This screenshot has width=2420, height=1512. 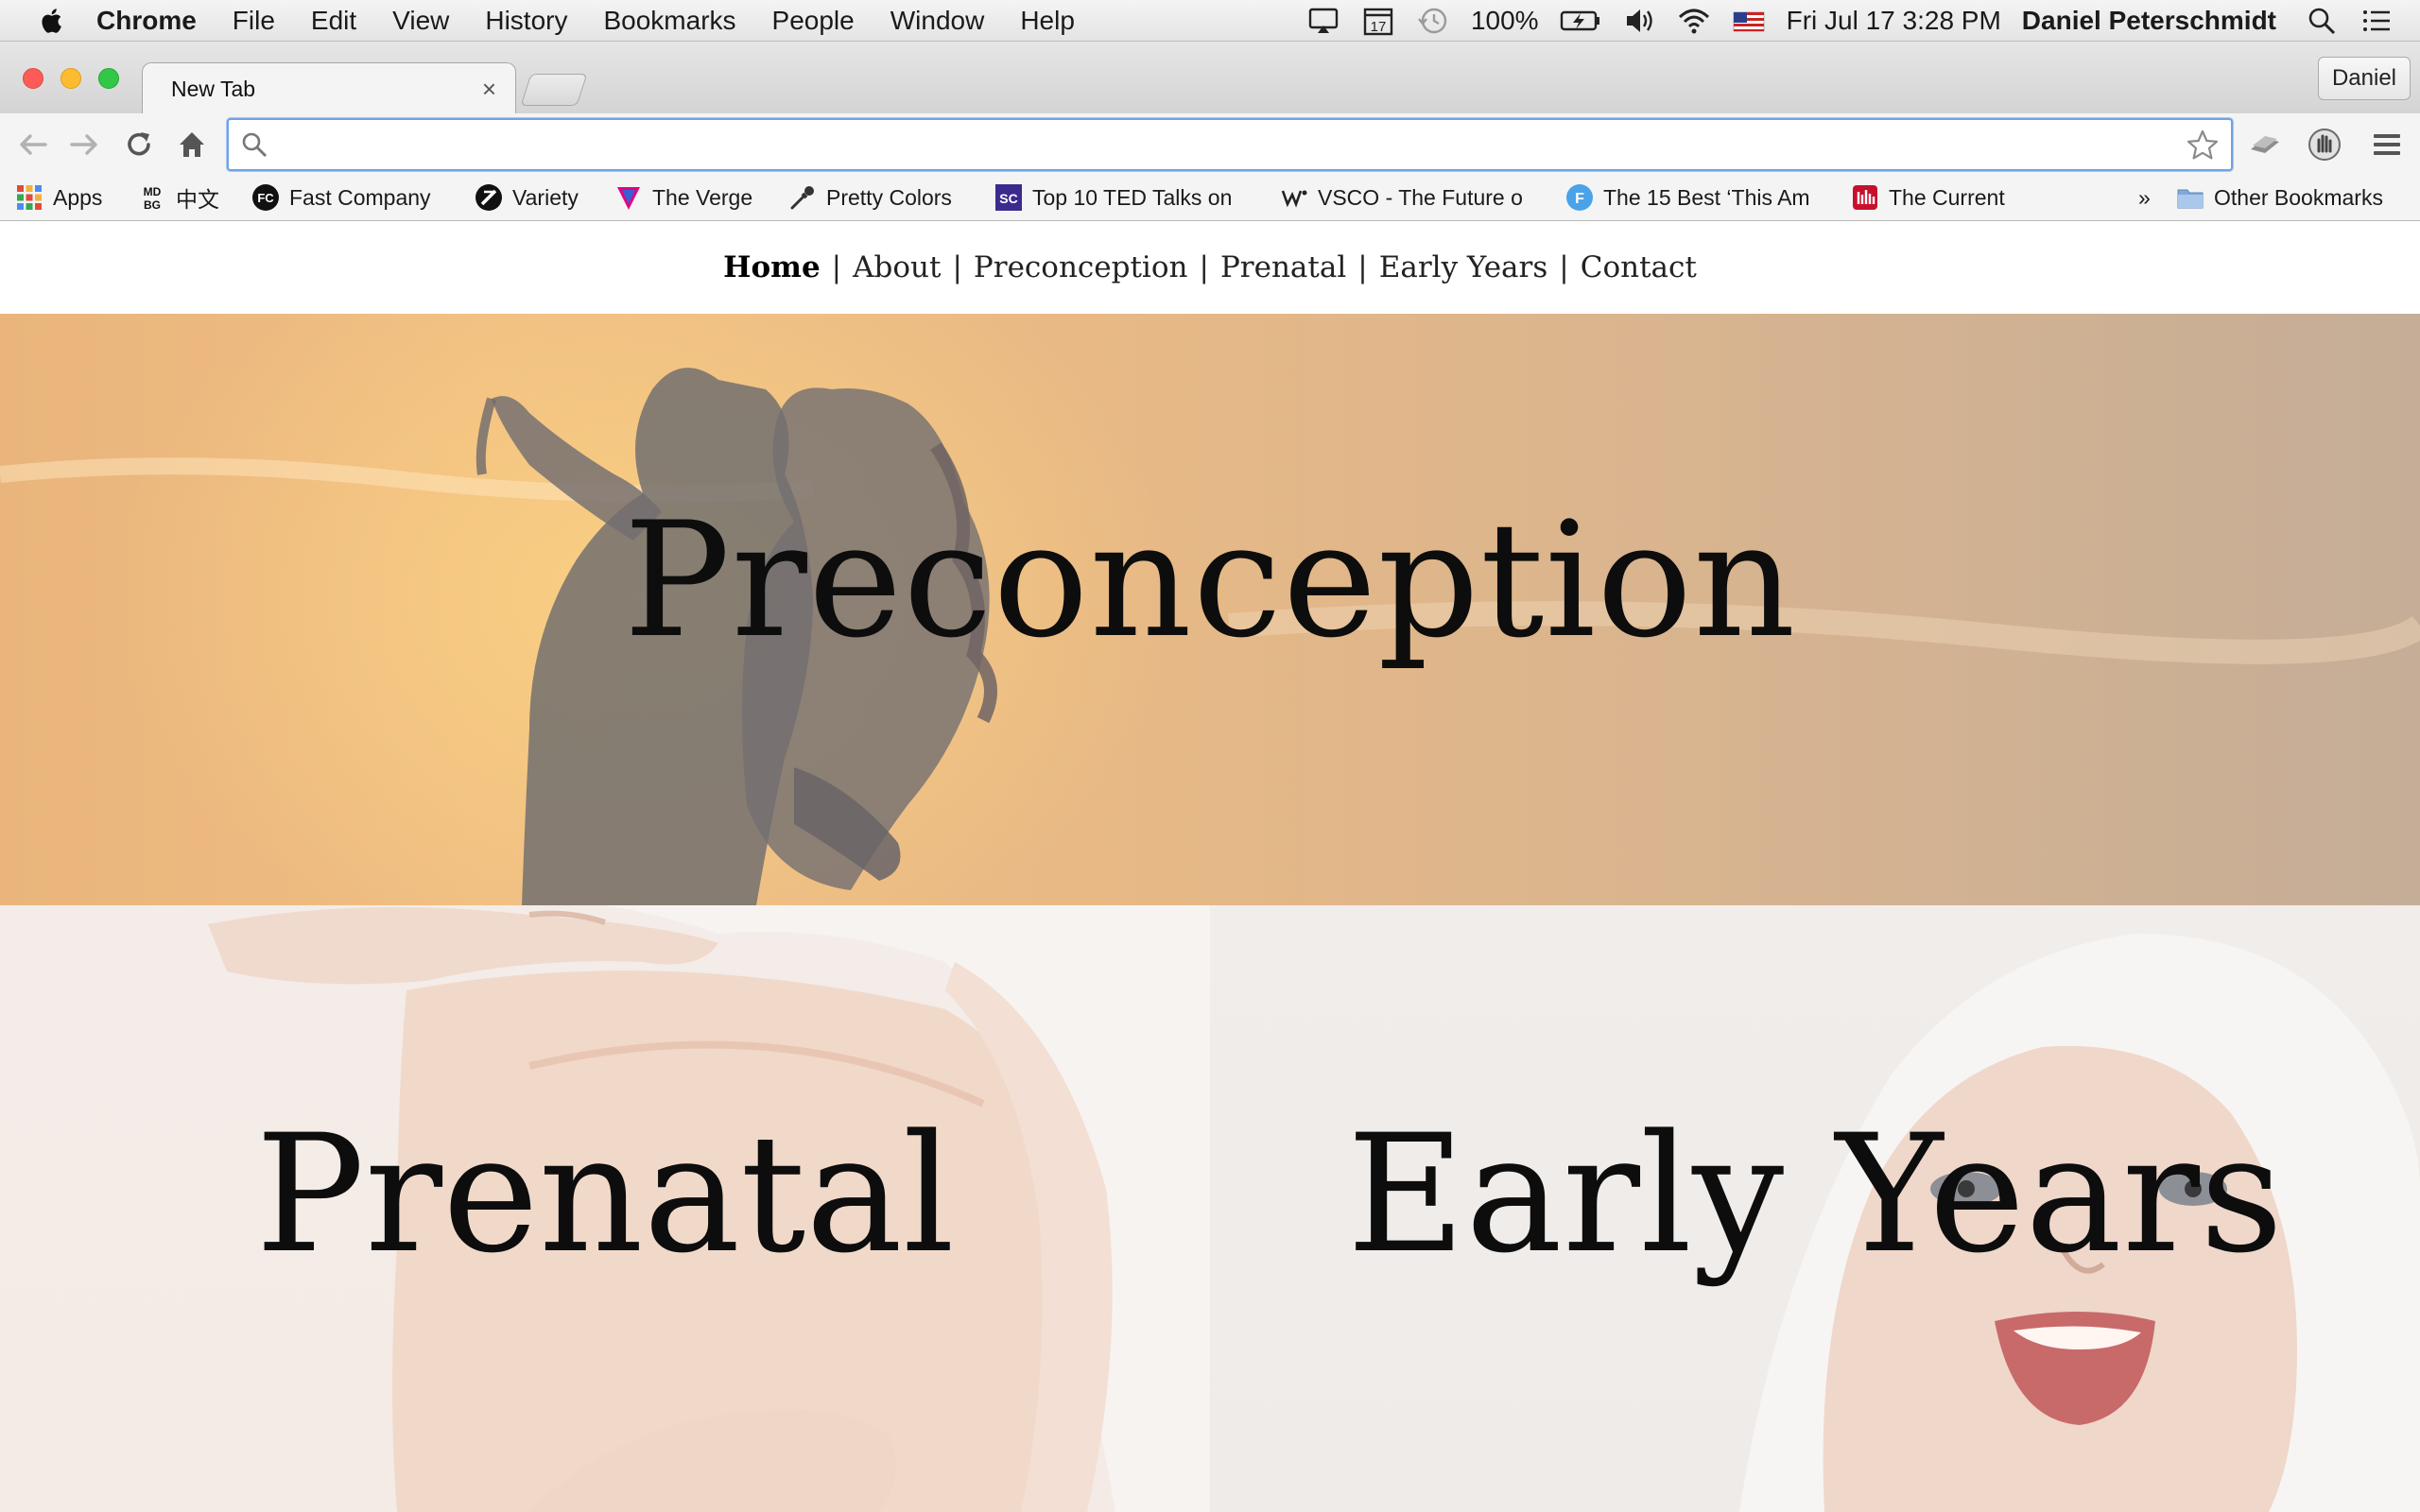 I want to click on f-circle-icon: F, so click(x=1580, y=197).